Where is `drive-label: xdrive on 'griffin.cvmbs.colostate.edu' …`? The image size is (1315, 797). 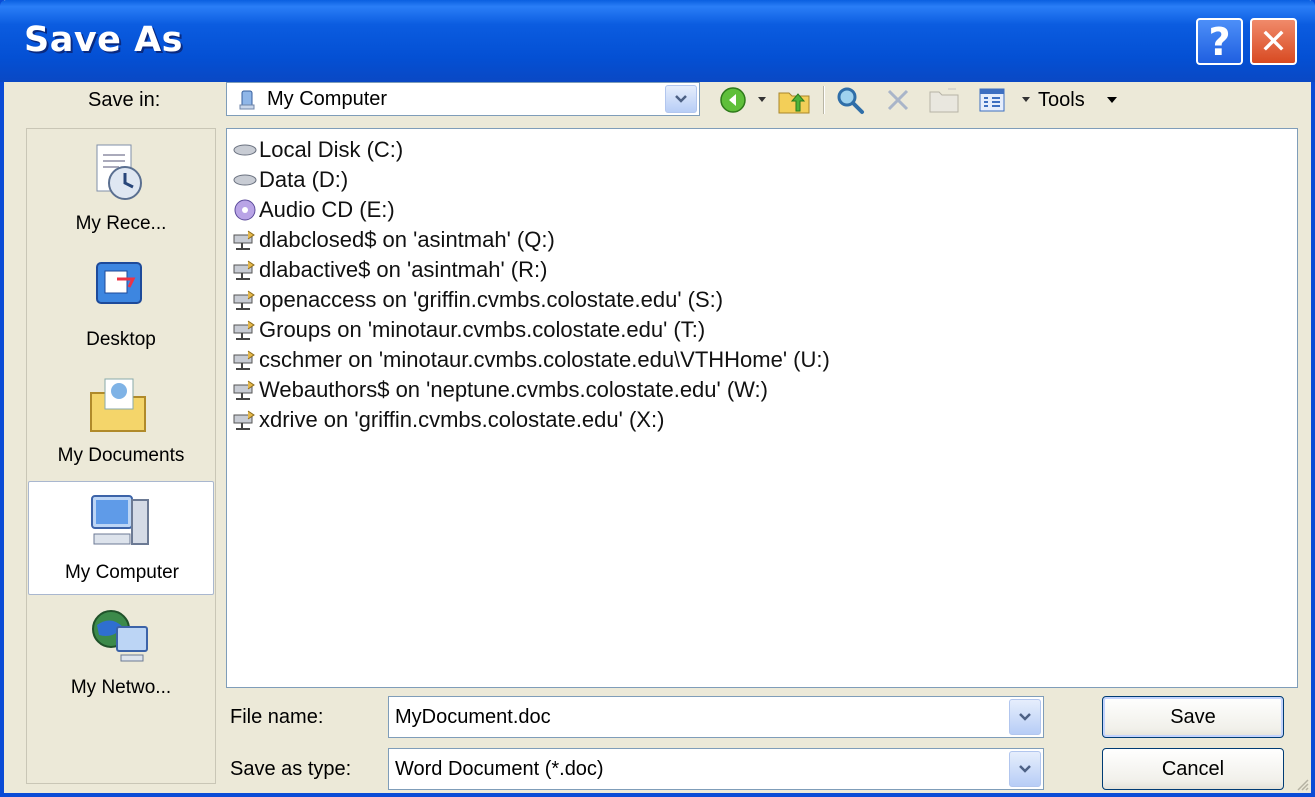 drive-label: xdrive on 'griffin.cvmbs.colostate.edu' … is located at coordinates (462, 419).